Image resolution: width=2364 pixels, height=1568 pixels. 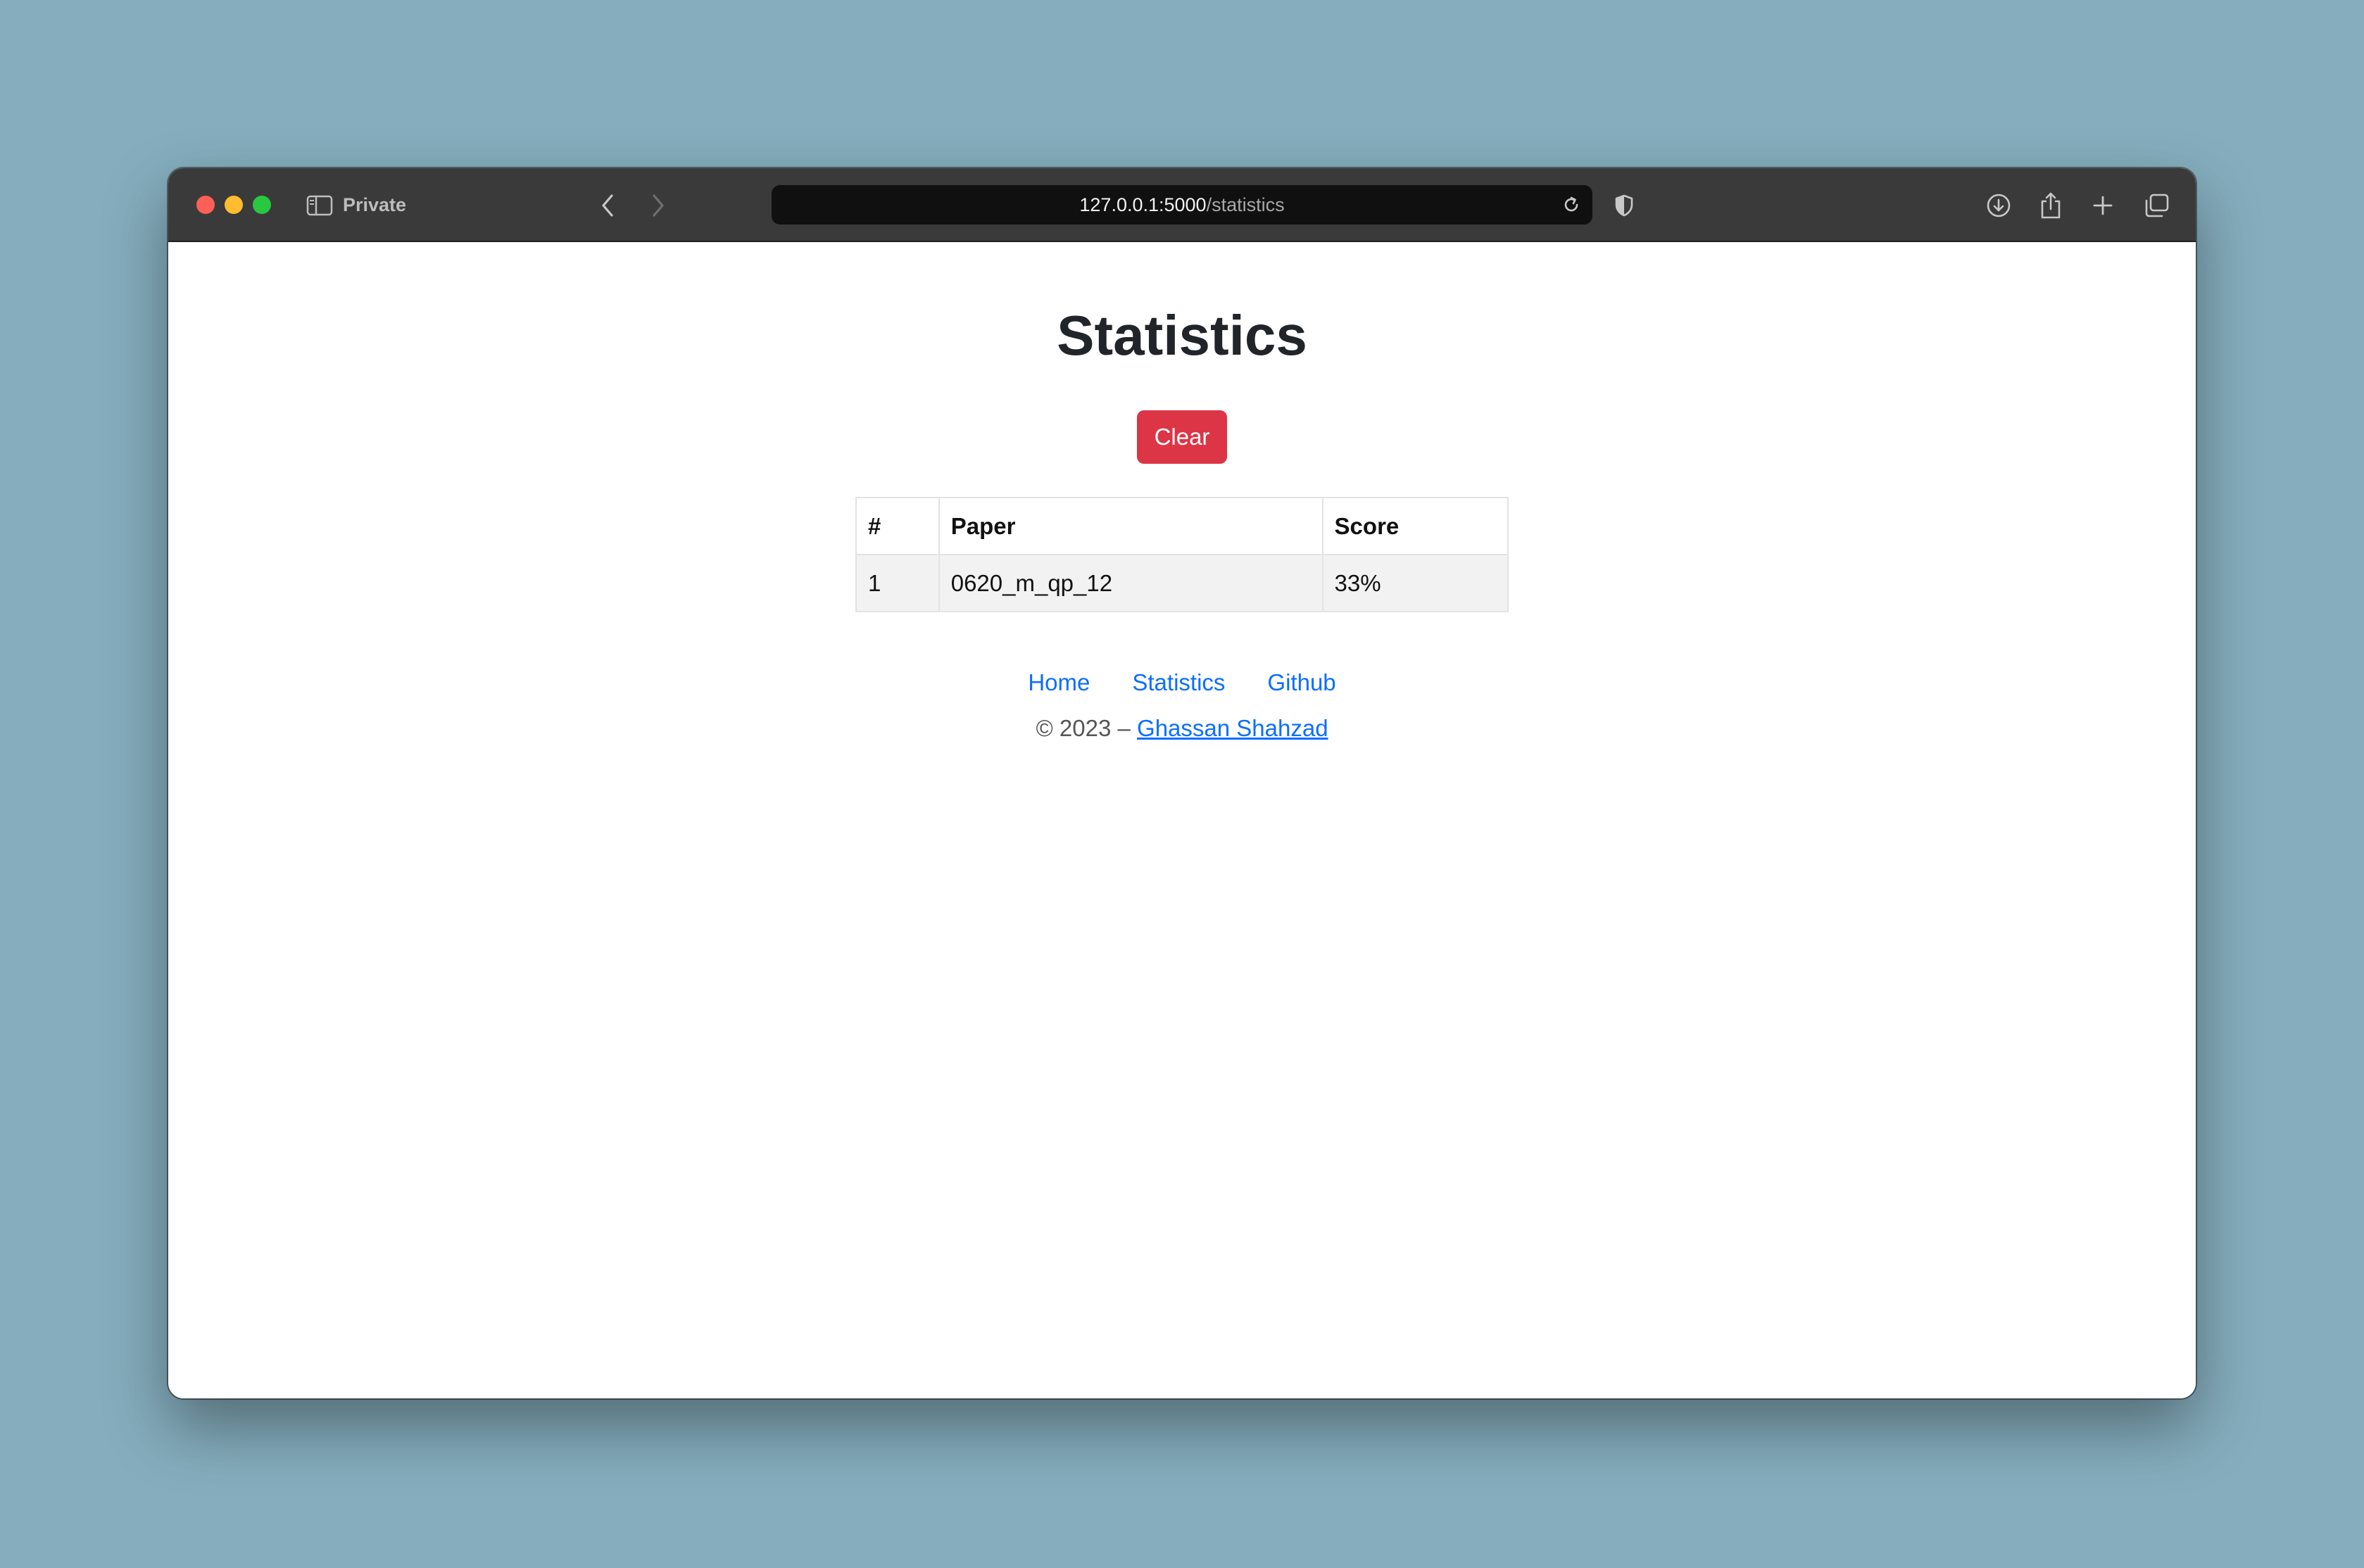 I want to click on copyright-text: © 2023 –, so click(x=1083, y=728).